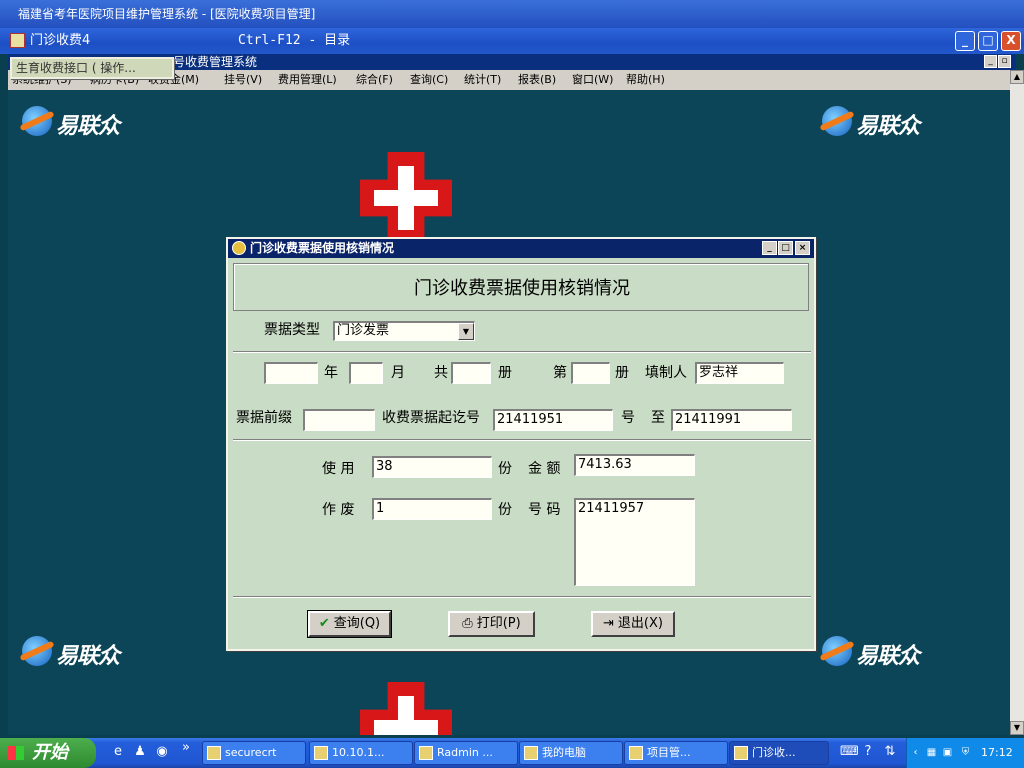 This screenshot has width=1024, height=768. I want to click on amount-label: 金 额, so click(544, 469).